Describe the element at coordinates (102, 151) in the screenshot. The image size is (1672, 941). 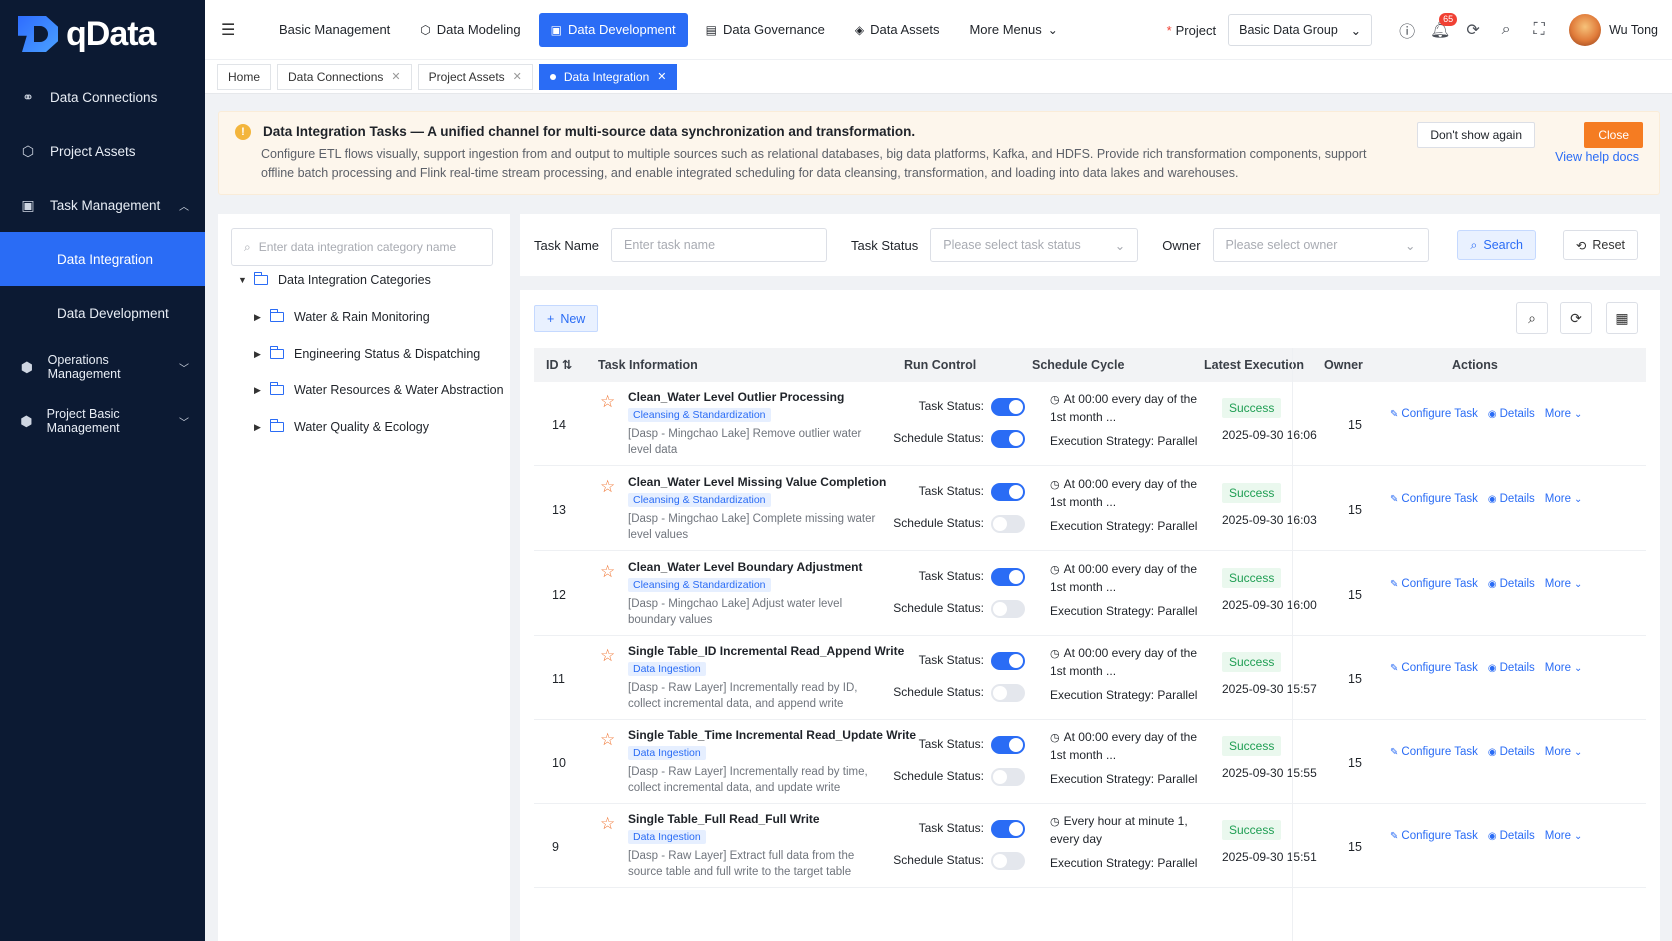
I see `sidebar-item-project-assets: ⬡ Project Assets` at that location.